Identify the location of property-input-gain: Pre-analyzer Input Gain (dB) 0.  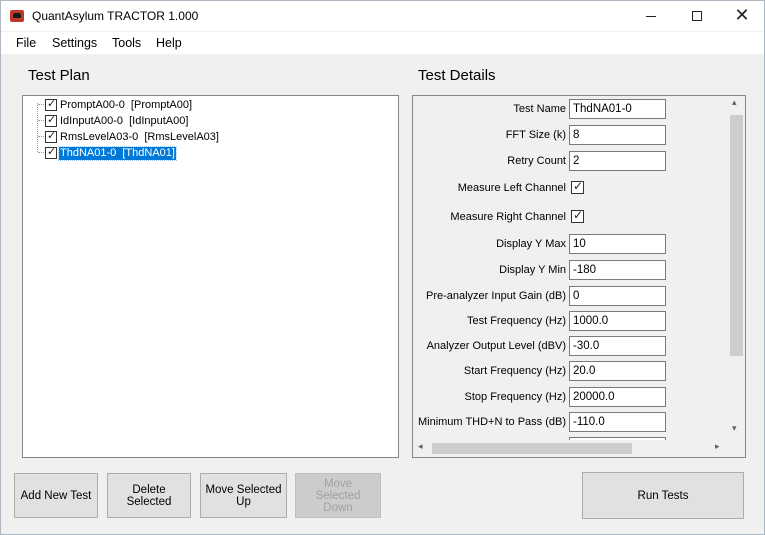
(569, 297).